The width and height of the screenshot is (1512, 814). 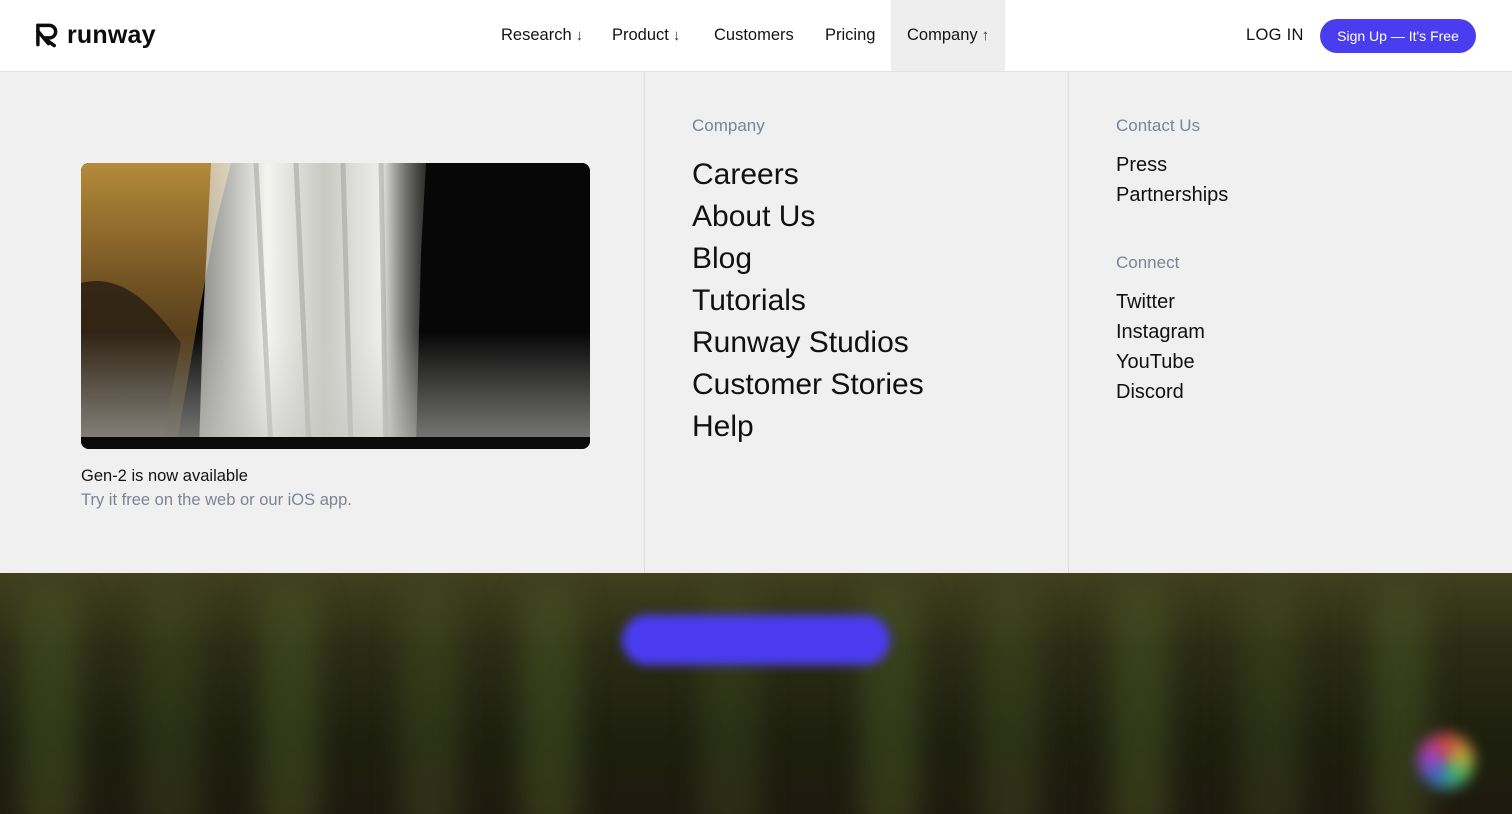 I want to click on help-link: Help, so click(x=808, y=427).